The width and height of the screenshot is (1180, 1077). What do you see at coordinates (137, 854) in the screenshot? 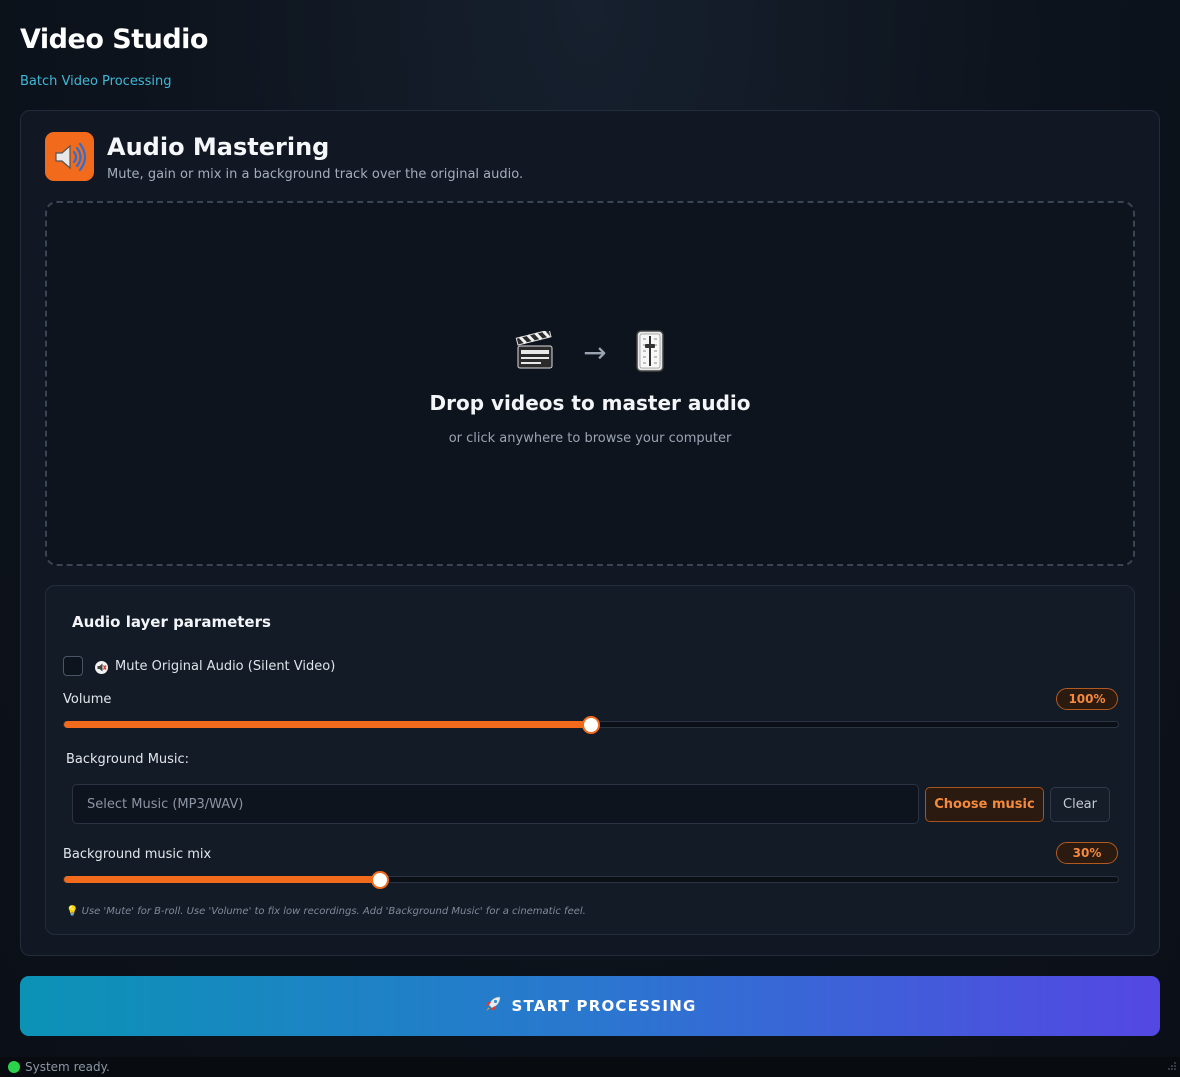
I see `mix-label: Background music mix` at bounding box center [137, 854].